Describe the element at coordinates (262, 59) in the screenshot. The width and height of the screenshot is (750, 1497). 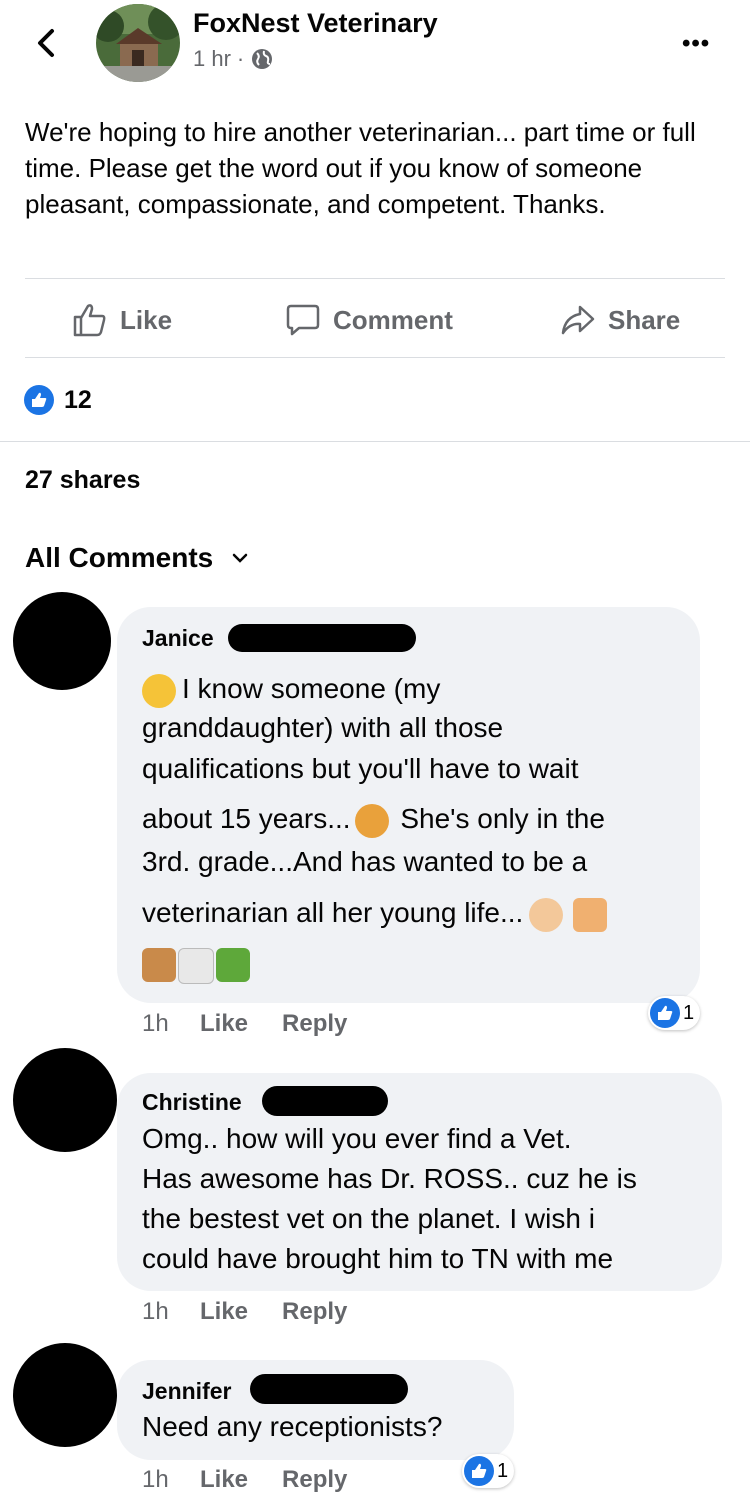
I see `globe-icon` at that location.